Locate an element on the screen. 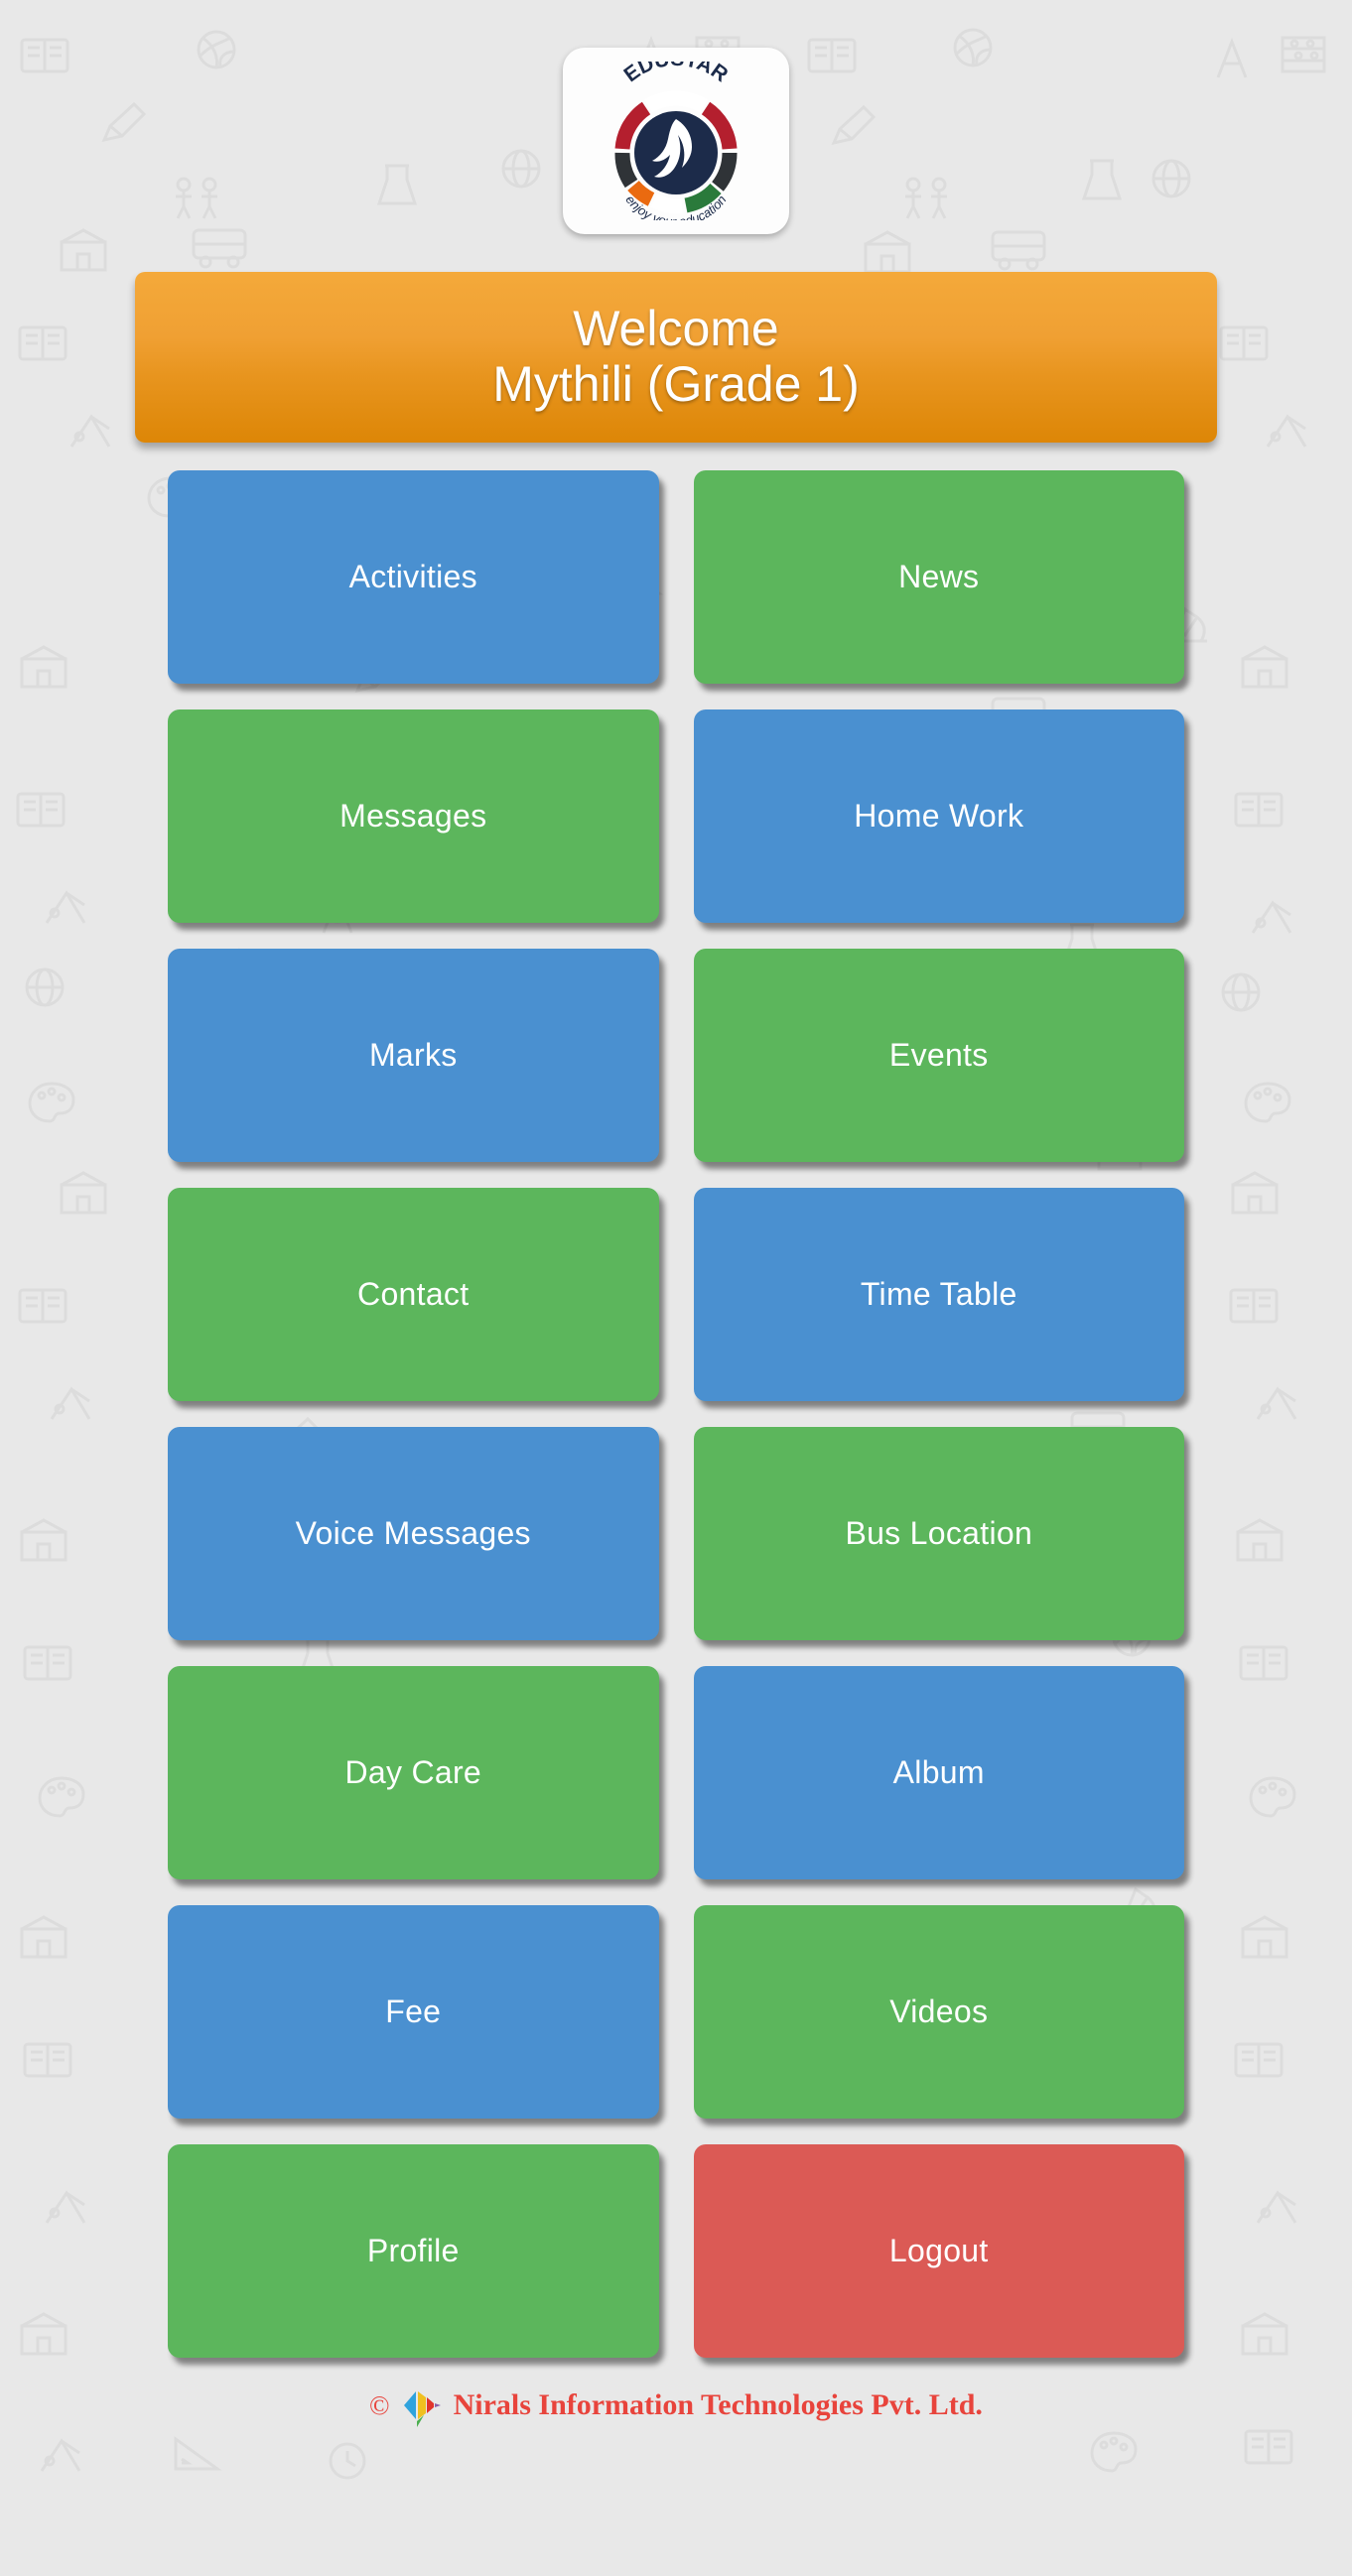  tile-bus-location: Bus Location is located at coordinates (939, 1534).